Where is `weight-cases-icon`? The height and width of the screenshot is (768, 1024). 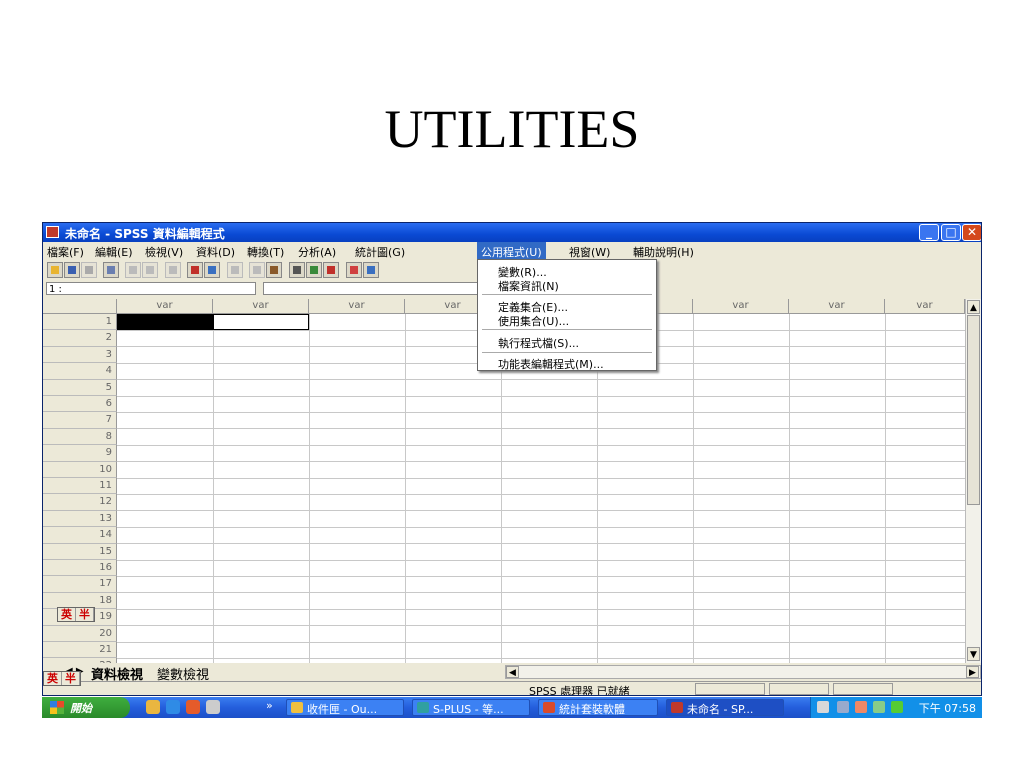 weight-cases-icon is located at coordinates (314, 270).